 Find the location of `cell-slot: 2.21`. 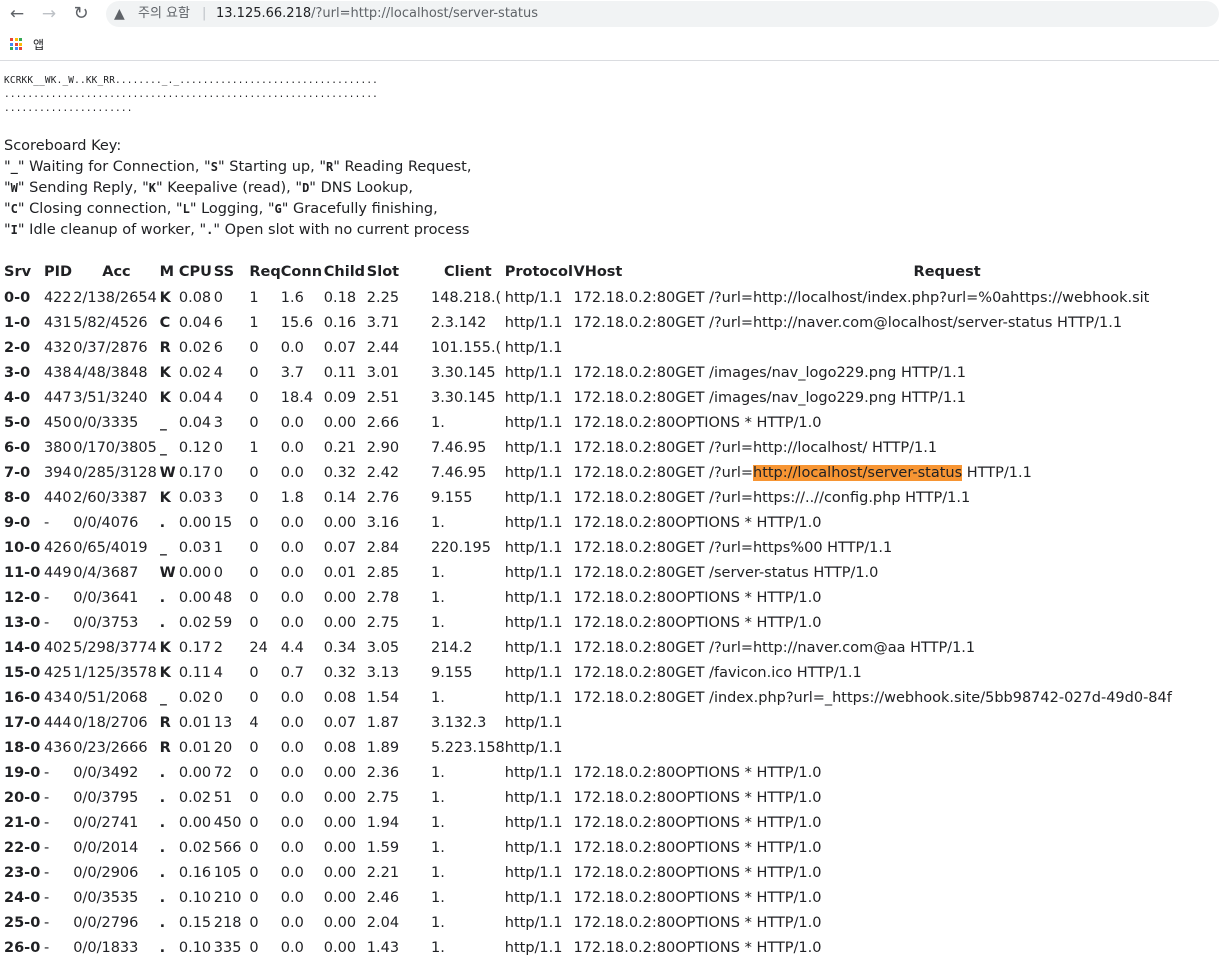

cell-slot: 2.21 is located at coordinates (383, 872).